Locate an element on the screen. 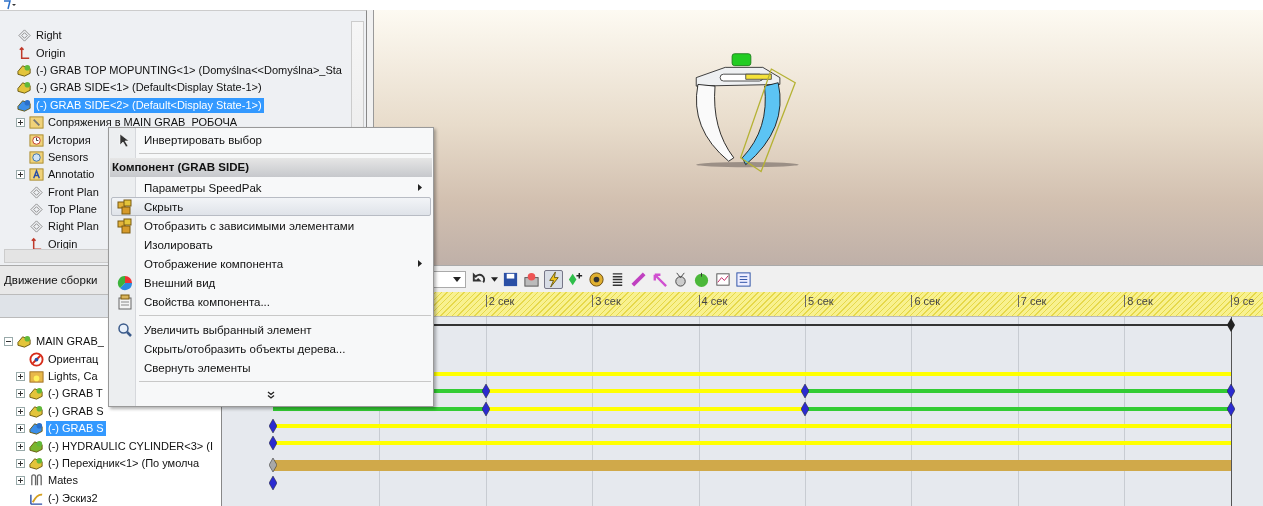 The height and width of the screenshot is (506, 1263). time-label: 2 сек is located at coordinates (500, 301).